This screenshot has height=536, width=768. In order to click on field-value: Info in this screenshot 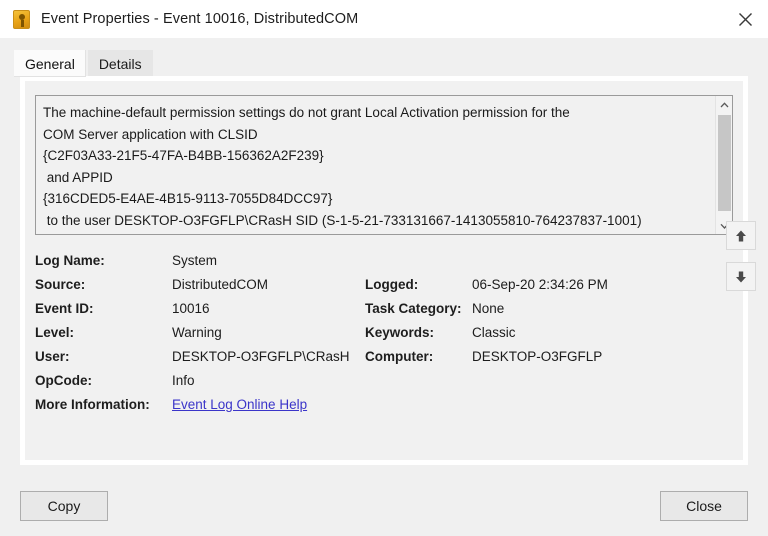, I will do `click(183, 380)`.